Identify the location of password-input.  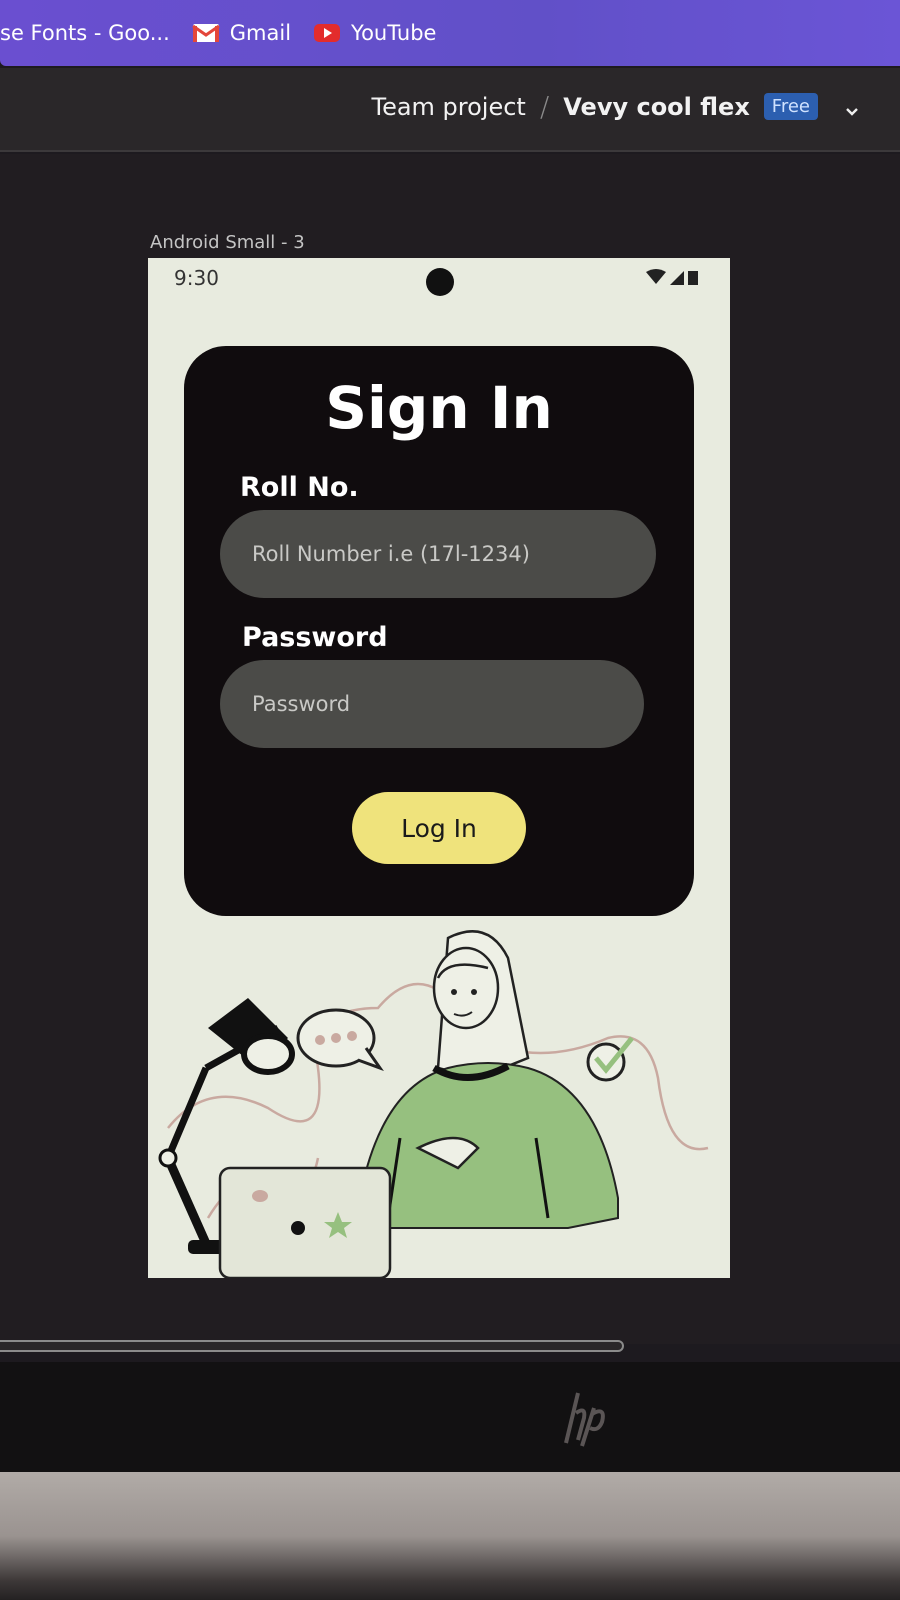
(432, 704).